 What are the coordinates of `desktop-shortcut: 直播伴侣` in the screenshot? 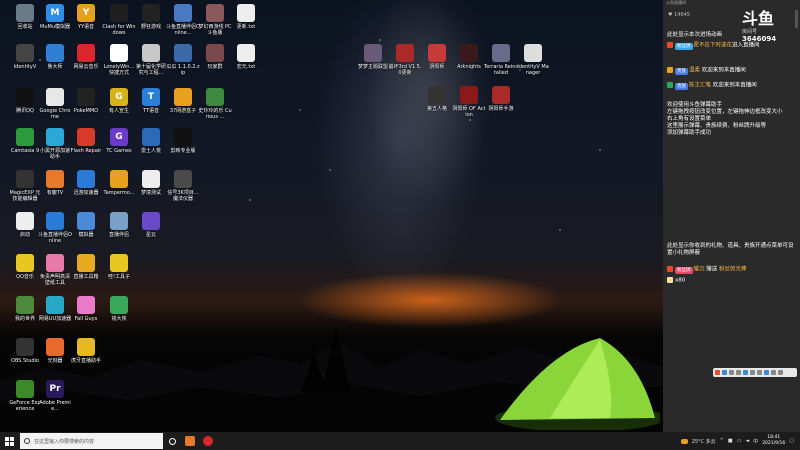 It's located at (119, 225).